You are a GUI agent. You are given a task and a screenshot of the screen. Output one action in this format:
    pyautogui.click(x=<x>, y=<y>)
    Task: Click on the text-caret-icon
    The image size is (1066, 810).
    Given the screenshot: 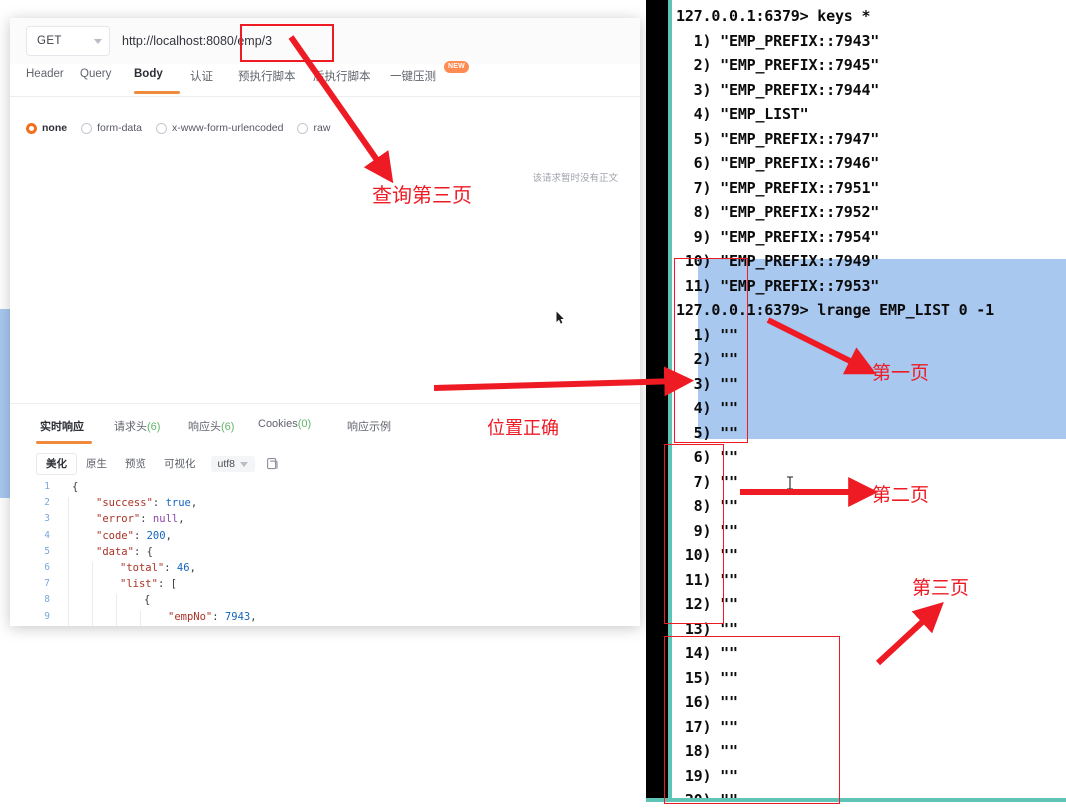 What is the action you would take?
    pyautogui.click(x=790, y=483)
    